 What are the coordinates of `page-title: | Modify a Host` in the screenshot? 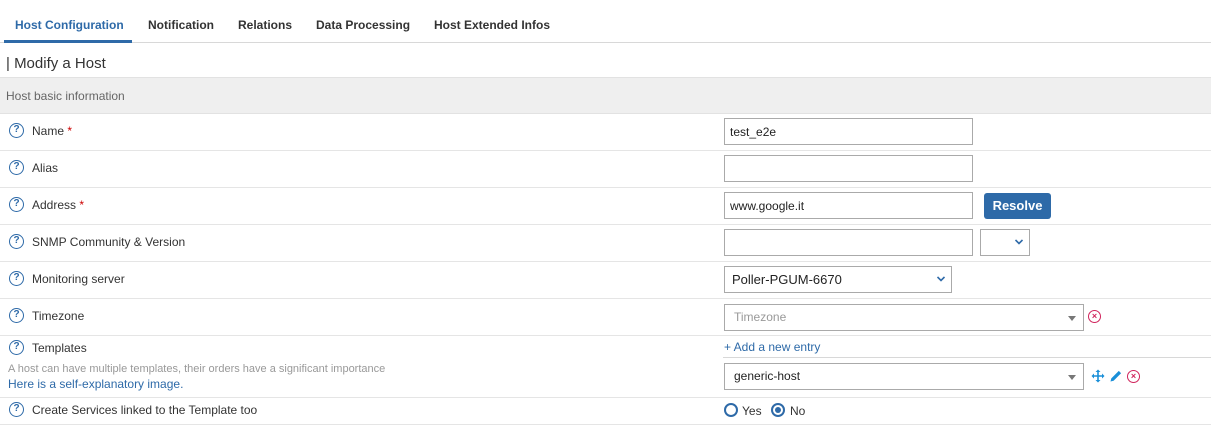 It's located at (56, 63).